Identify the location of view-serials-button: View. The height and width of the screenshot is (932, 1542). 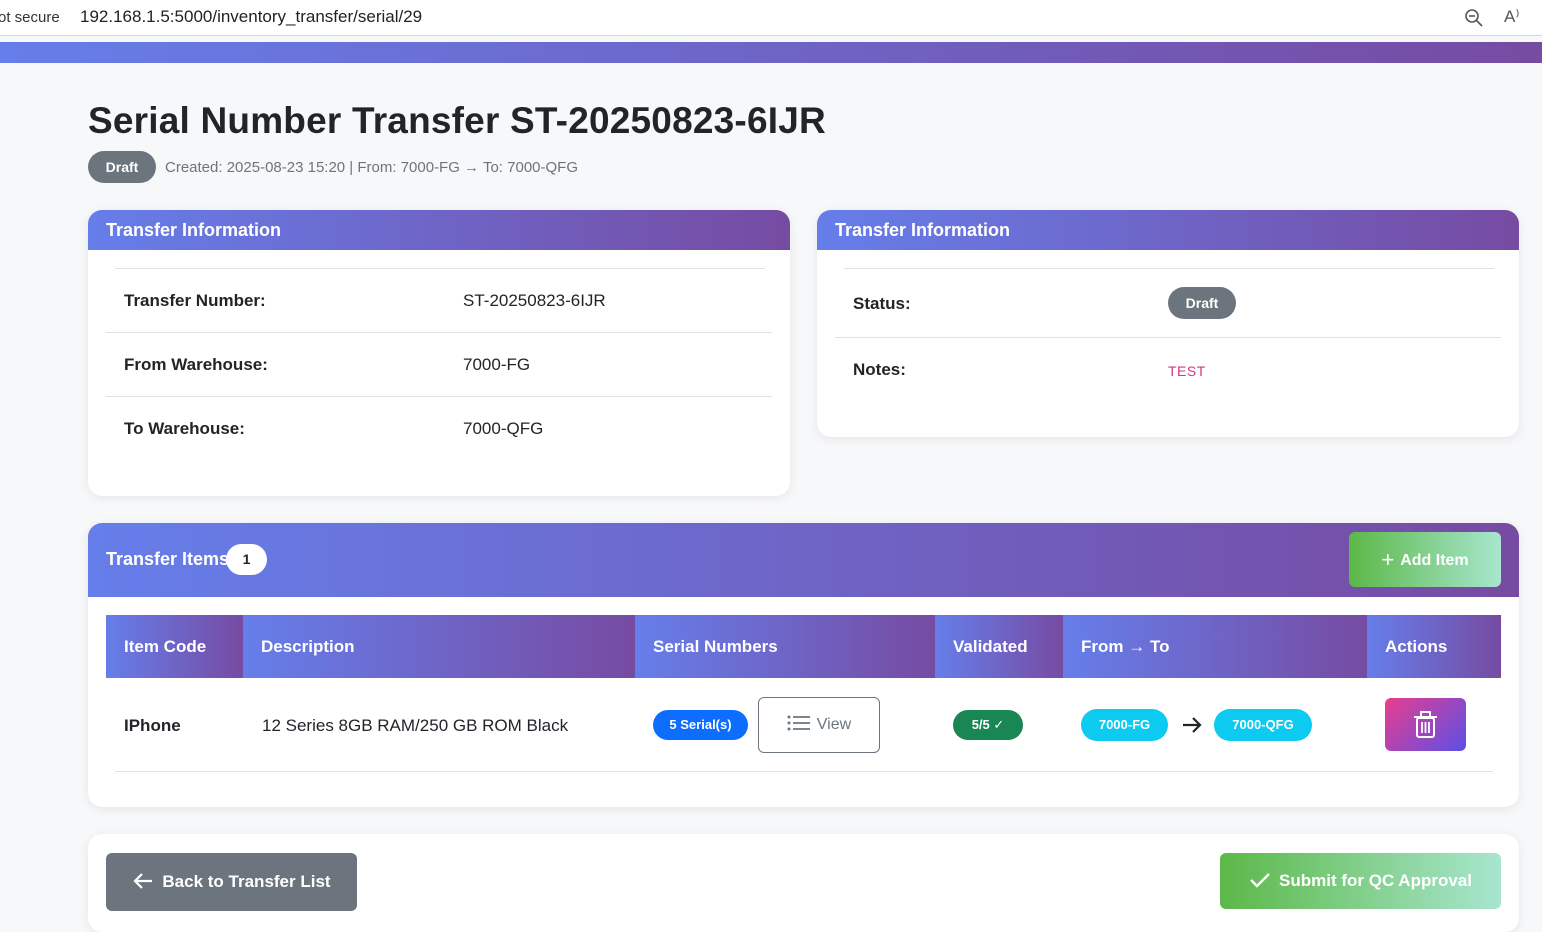
(819, 725).